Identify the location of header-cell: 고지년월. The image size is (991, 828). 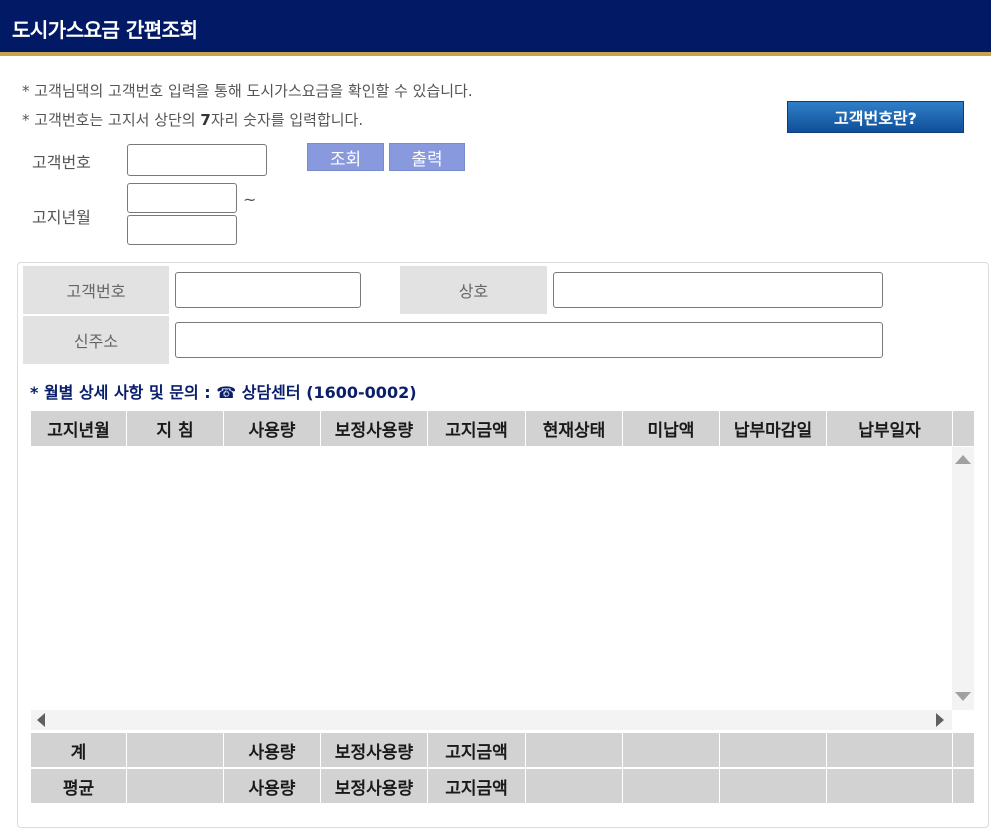
(79, 428).